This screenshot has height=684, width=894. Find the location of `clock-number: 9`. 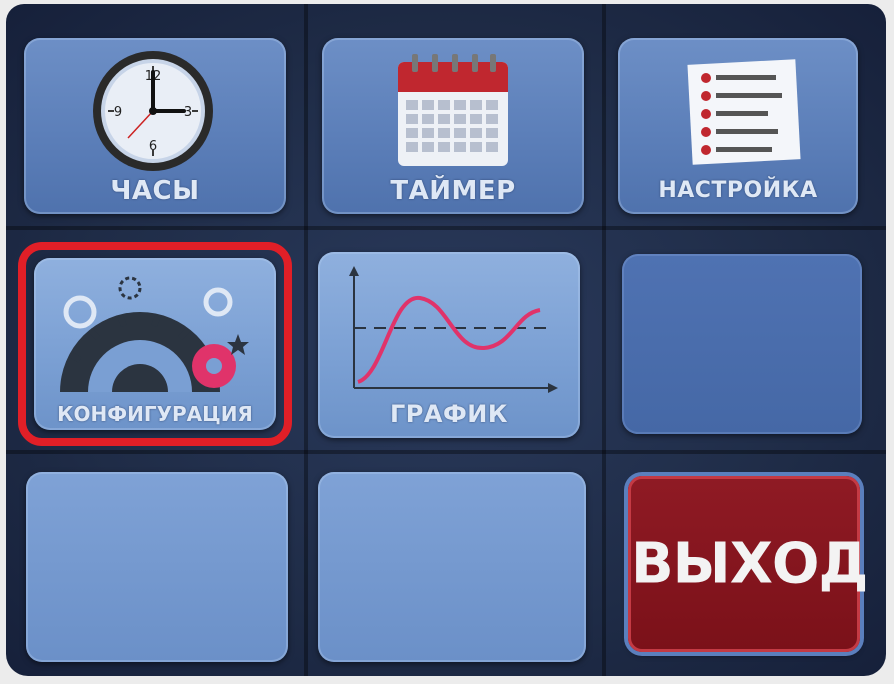

clock-number: 9 is located at coordinates (118, 112).